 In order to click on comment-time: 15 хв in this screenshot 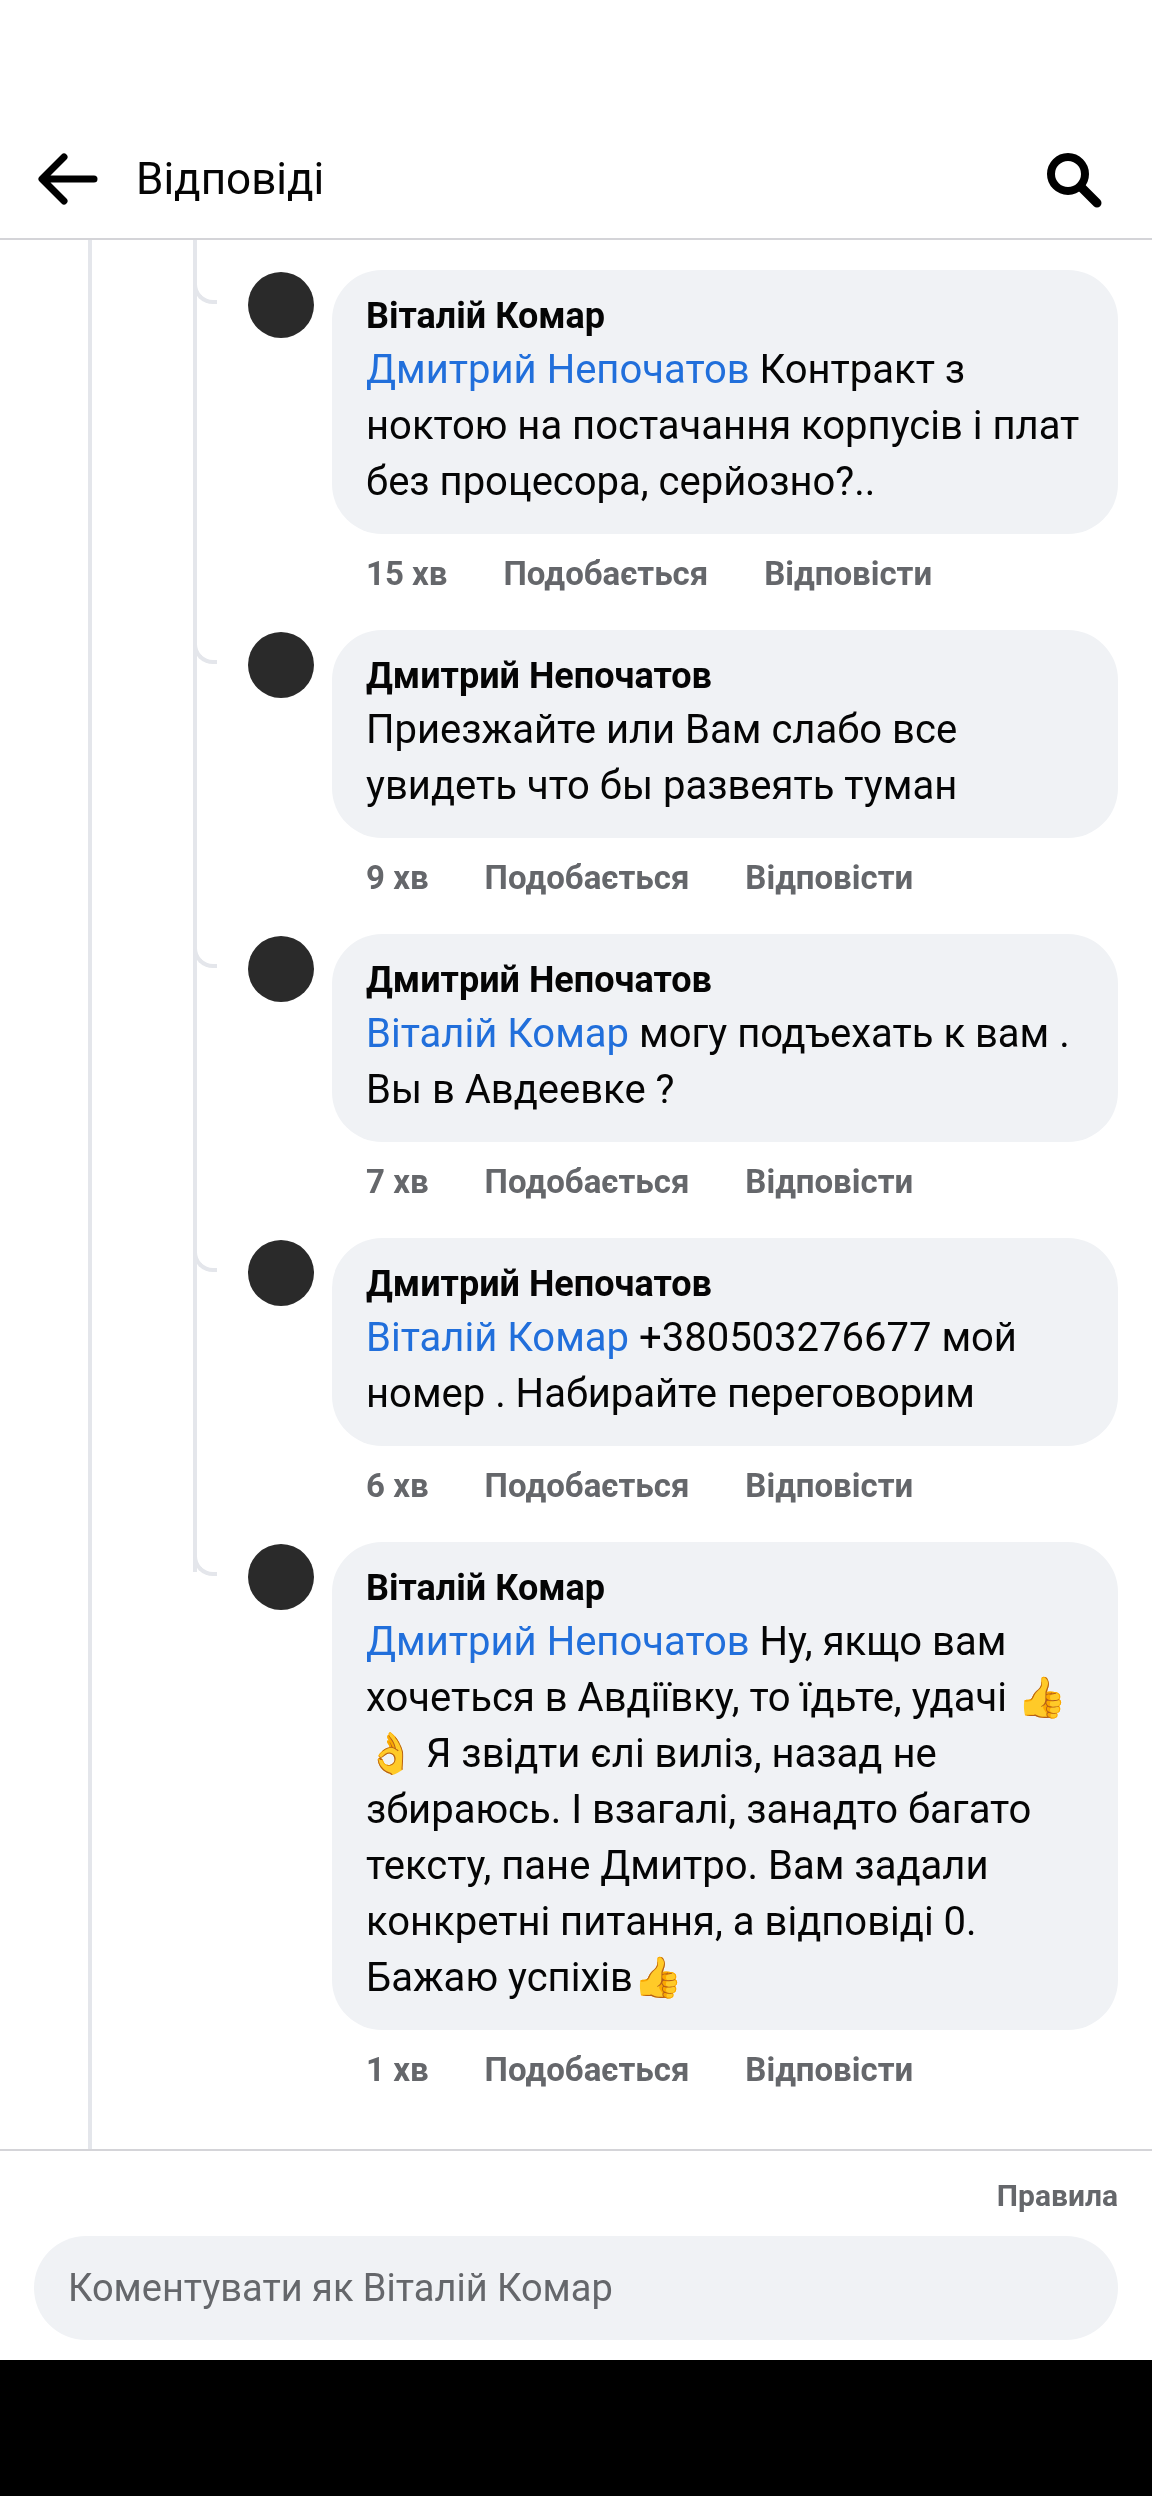, I will do `click(407, 574)`.